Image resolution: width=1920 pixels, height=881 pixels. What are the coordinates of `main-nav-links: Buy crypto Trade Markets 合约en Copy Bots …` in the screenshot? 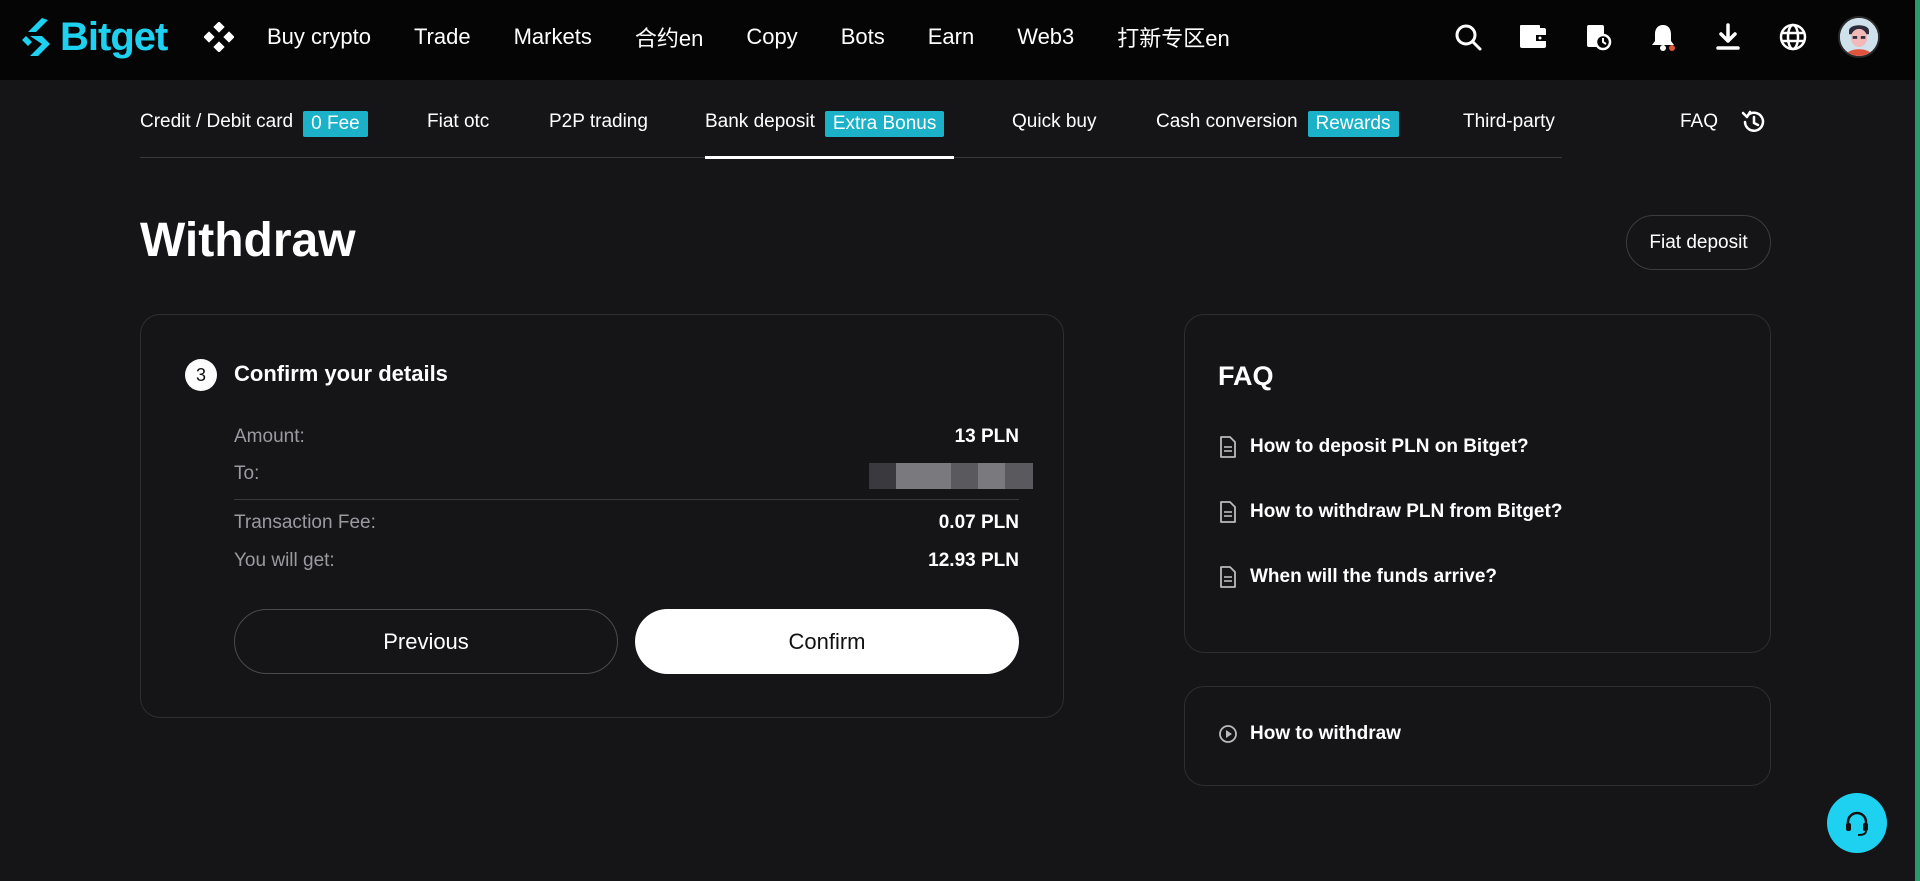 It's located at (770, 37).